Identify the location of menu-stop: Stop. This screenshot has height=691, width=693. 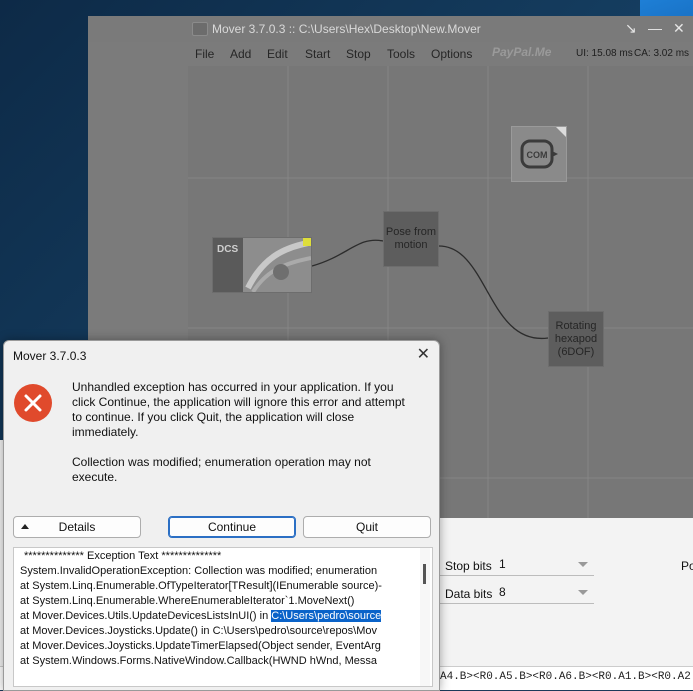
(358, 54).